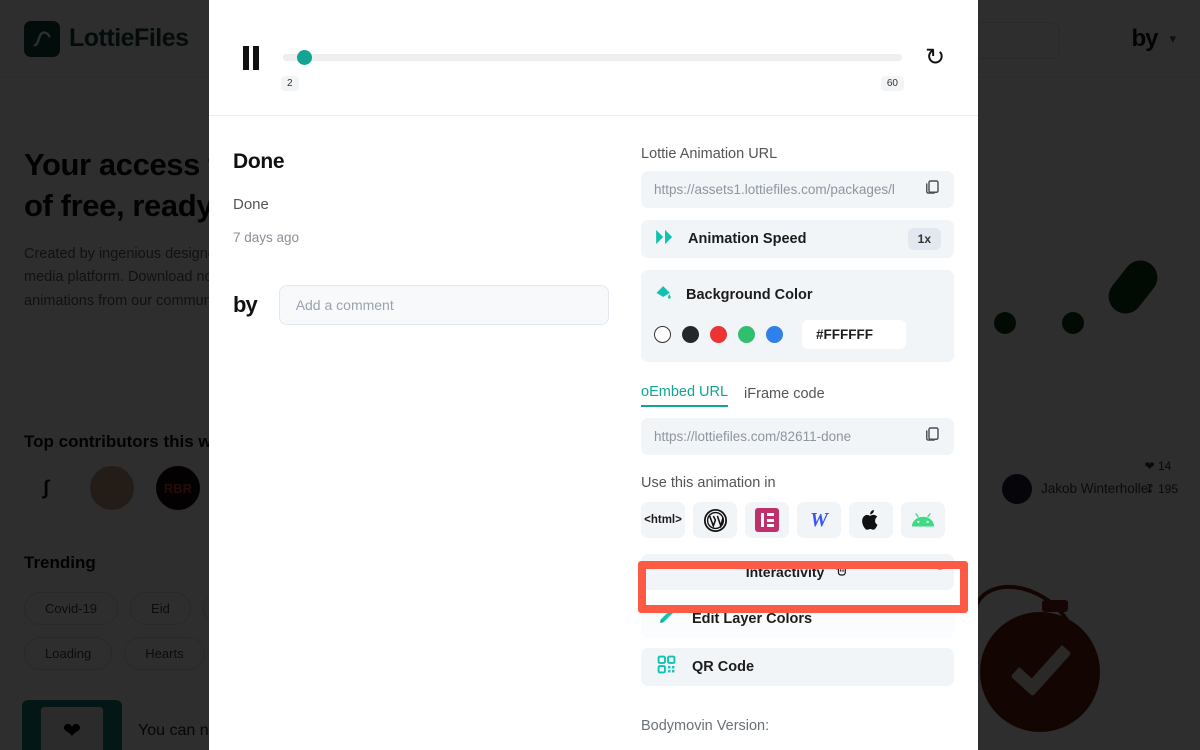  What do you see at coordinates (854, 334) in the screenshot?
I see `hex-color-input: #FFFFFF` at bounding box center [854, 334].